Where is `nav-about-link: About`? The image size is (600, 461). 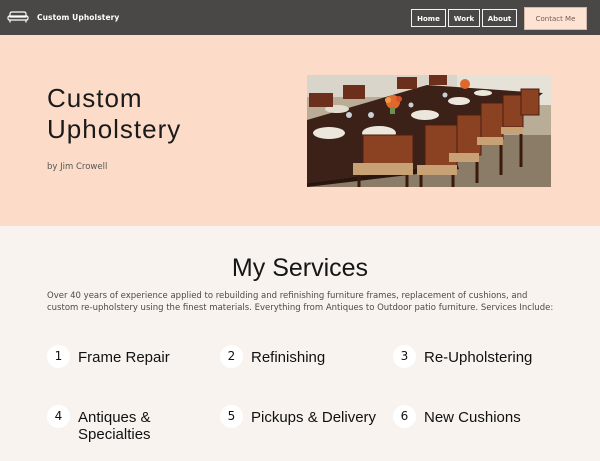
nav-about-link: About is located at coordinates (499, 18).